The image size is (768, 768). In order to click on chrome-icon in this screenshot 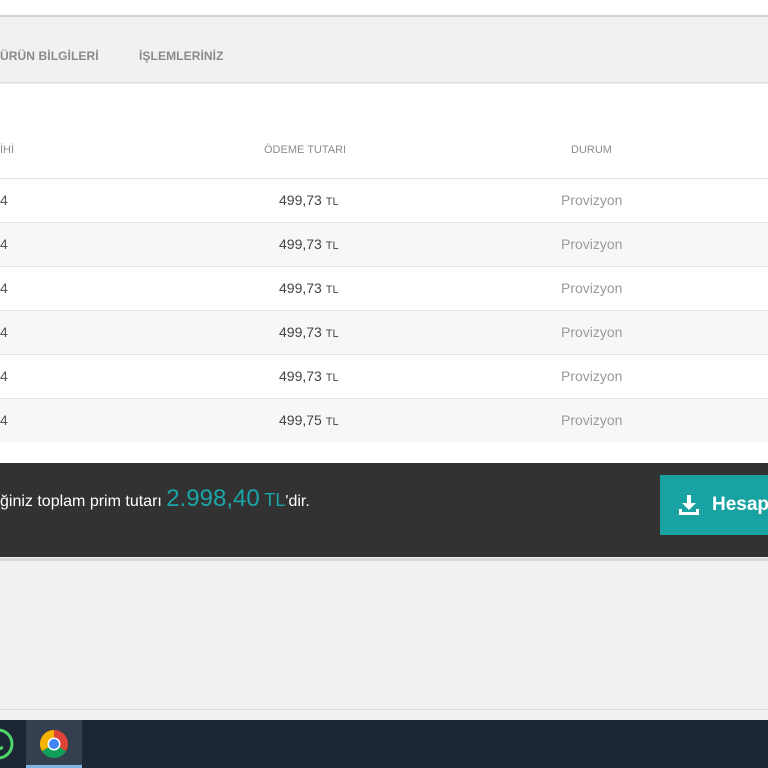, I will do `click(54, 744)`.